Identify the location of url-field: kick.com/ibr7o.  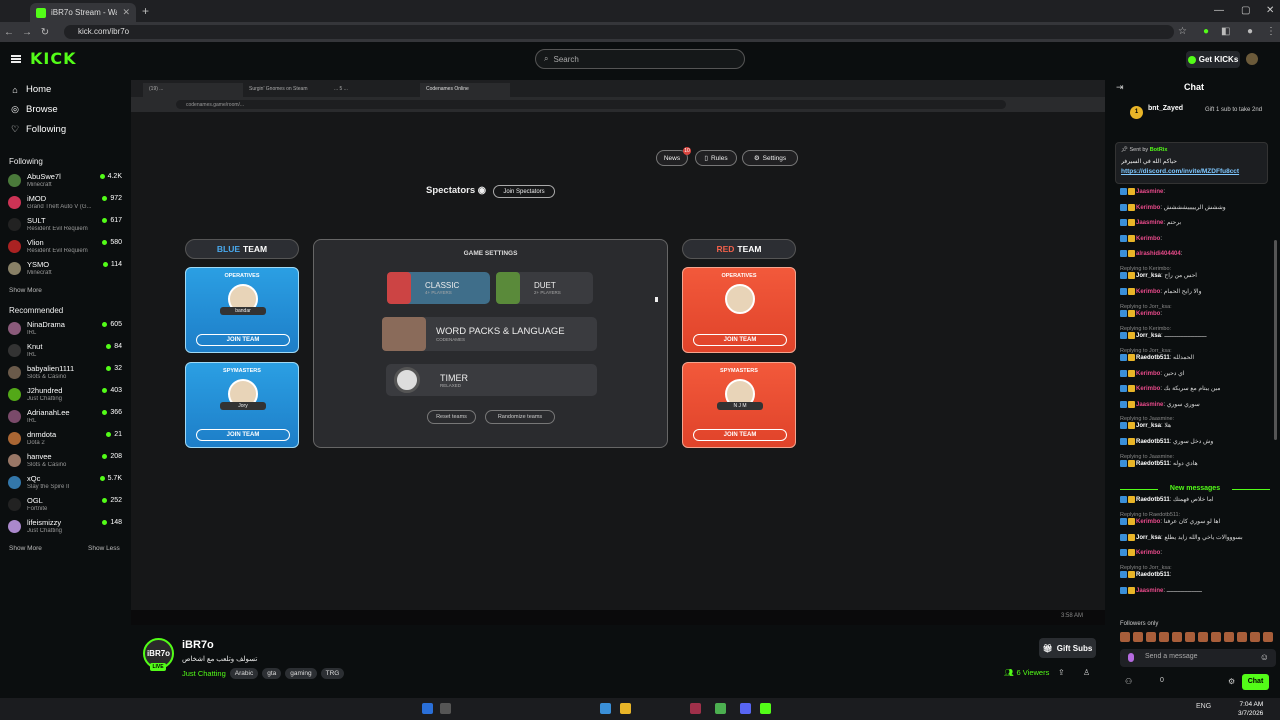
(619, 32).